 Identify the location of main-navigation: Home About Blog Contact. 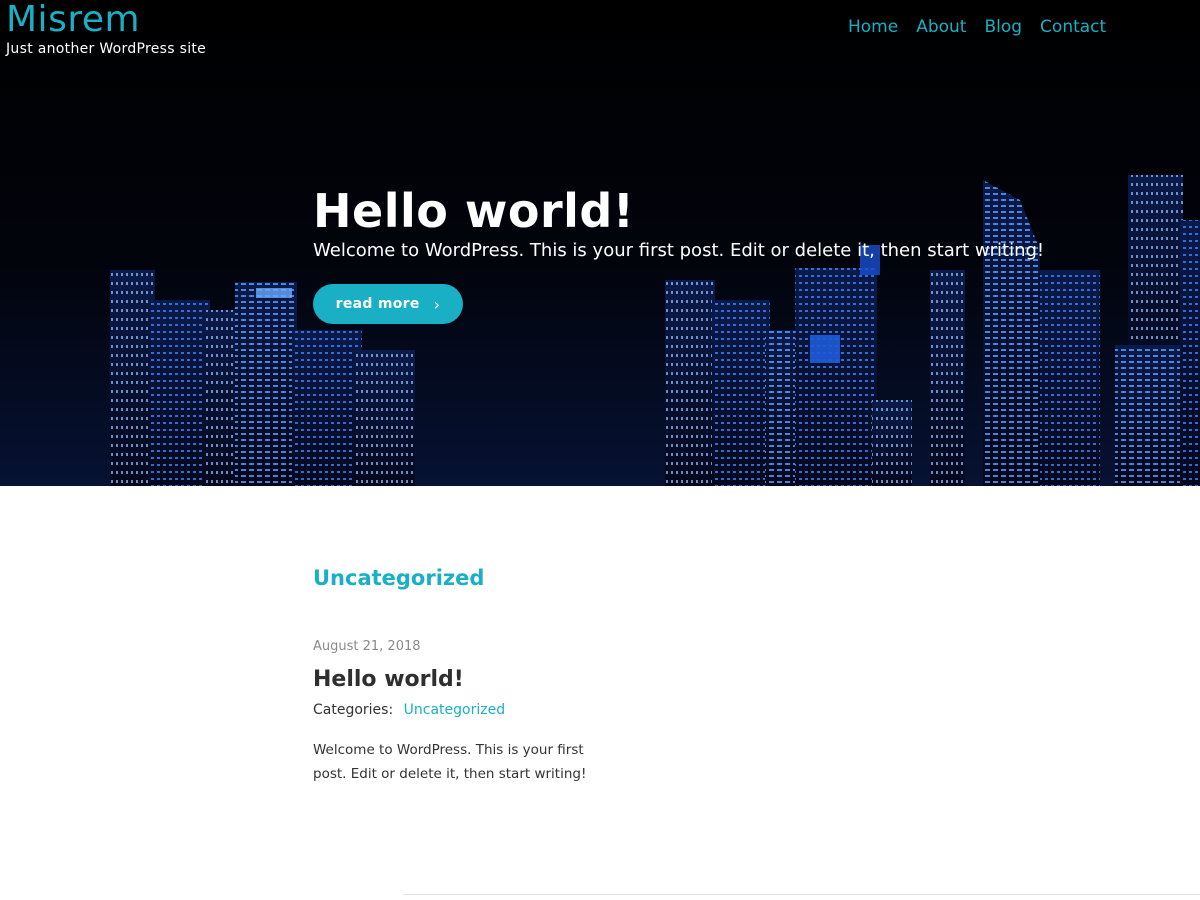
(977, 27).